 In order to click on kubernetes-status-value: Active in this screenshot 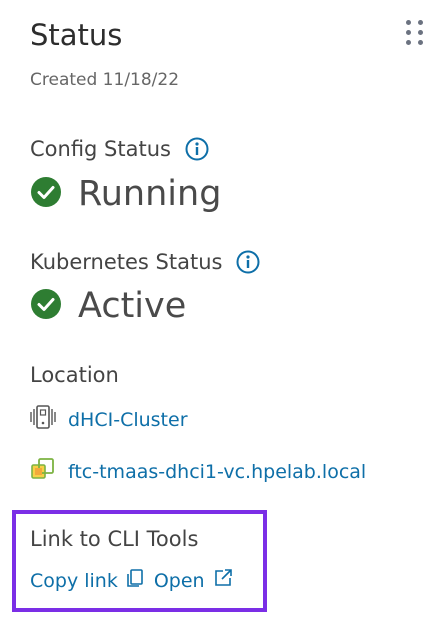, I will do `click(132, 306)`.